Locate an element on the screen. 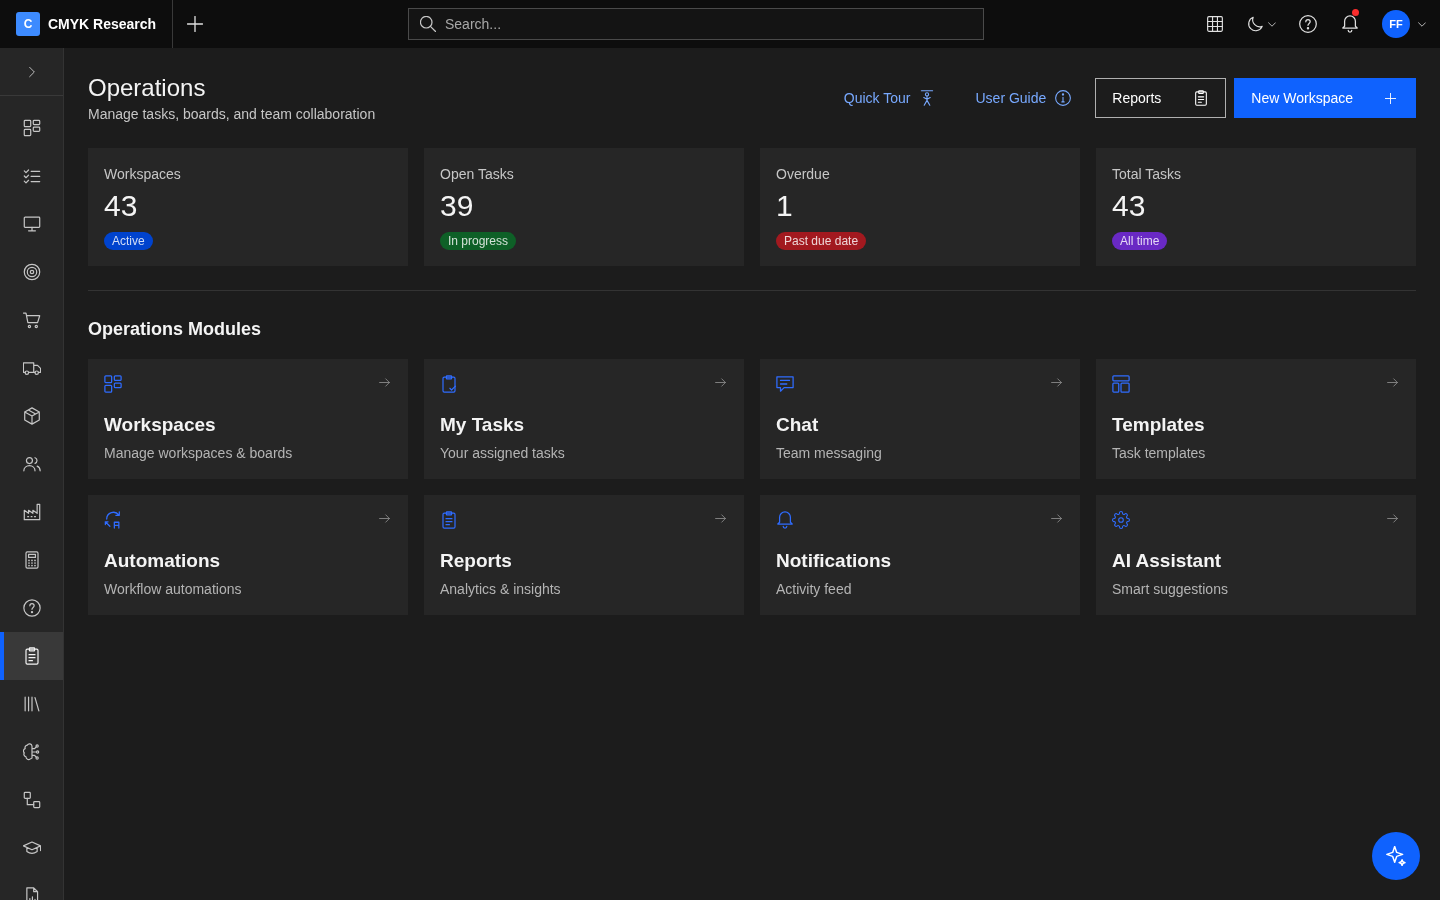 The image size is (1440, 900). module-title: Notifications is located at coordinates (834, 561).